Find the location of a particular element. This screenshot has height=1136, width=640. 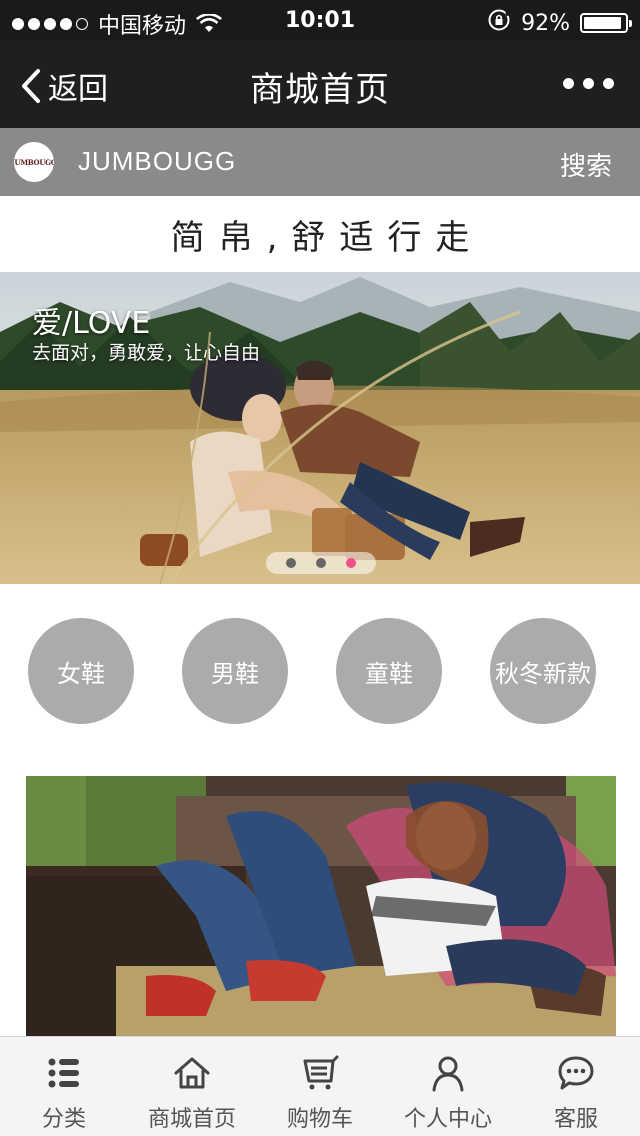

tab-label: 个人中心 is located at coordinates (447, 1119).